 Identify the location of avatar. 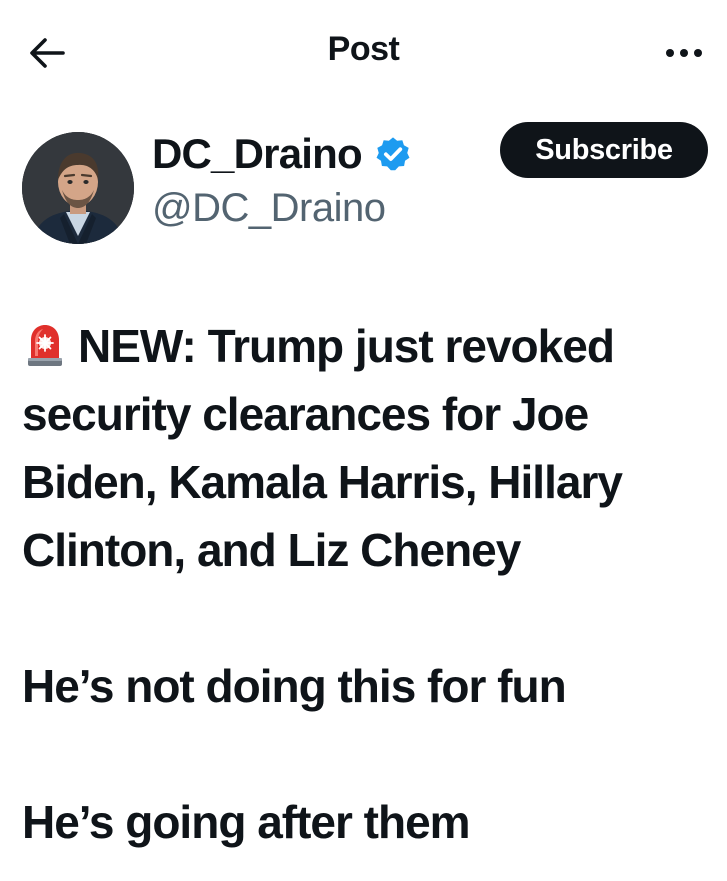
(78, 188).